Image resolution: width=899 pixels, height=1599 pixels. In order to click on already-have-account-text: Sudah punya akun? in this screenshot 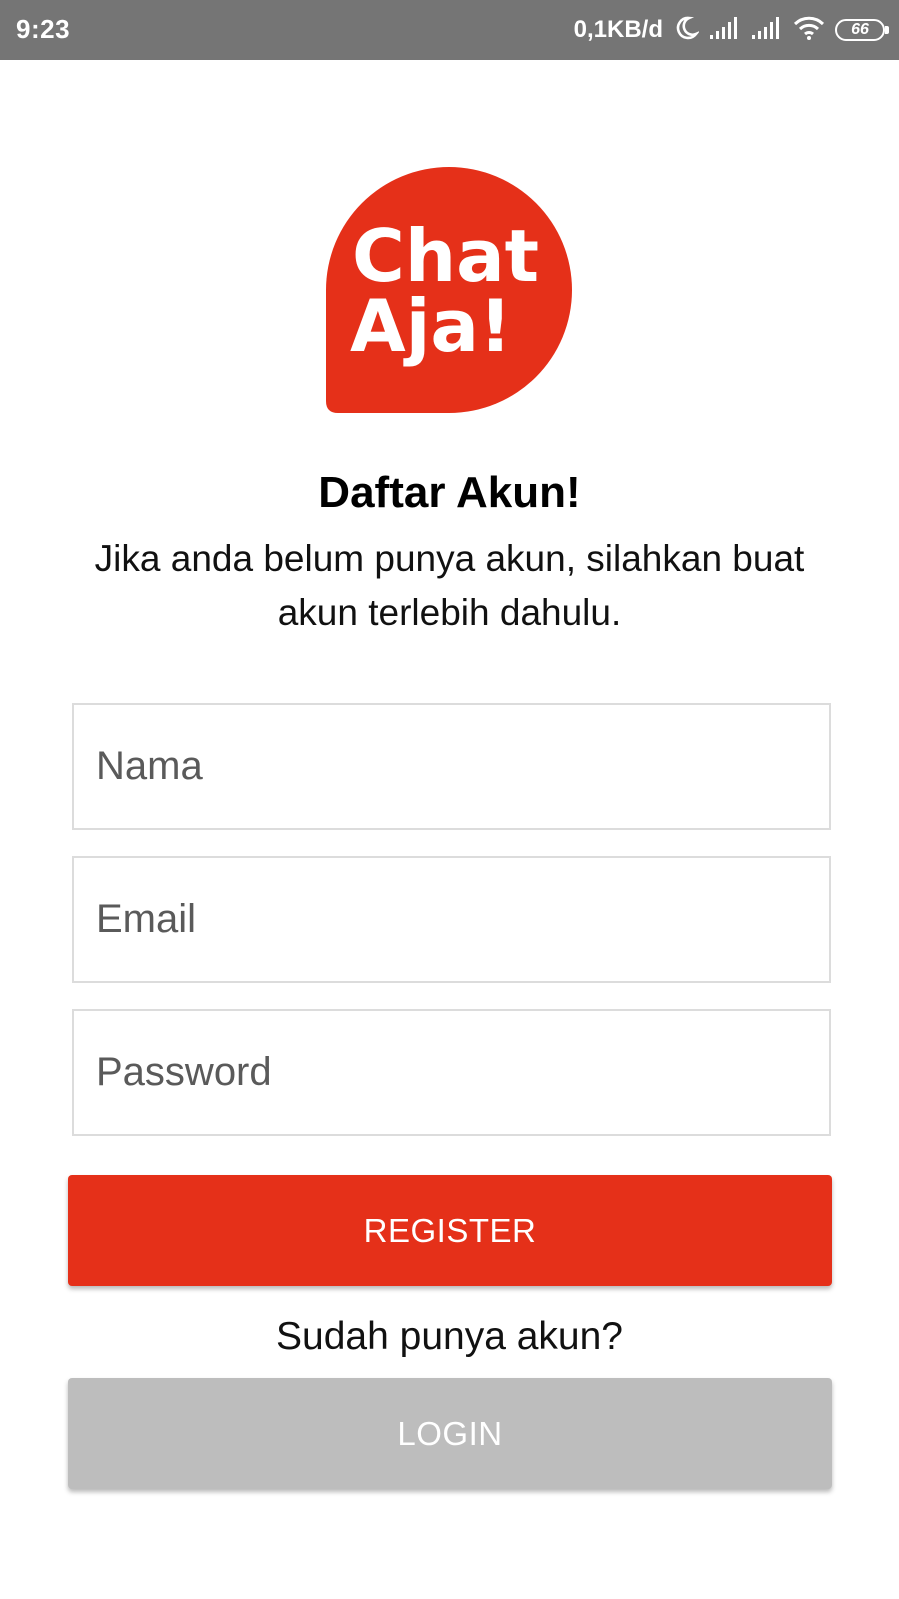, I will do `click(449, 1336)`.